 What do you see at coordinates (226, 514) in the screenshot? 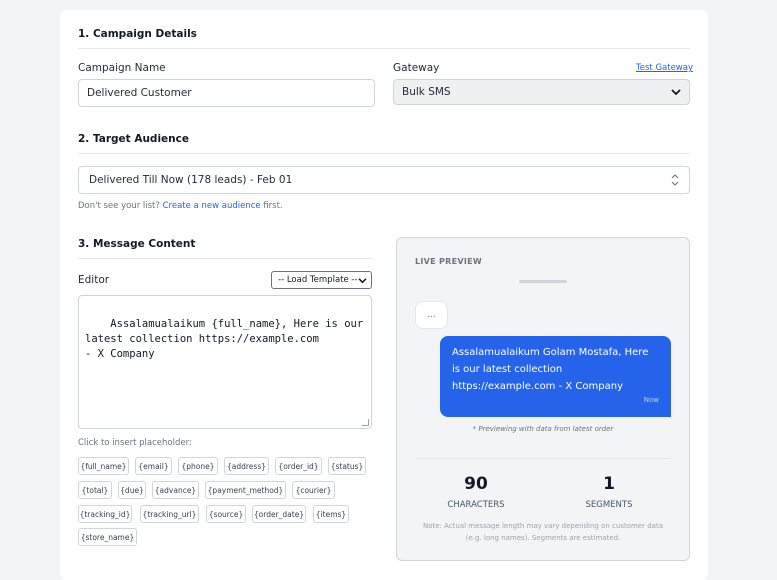
I see `placeholder-chip: {source}` at bounding box center [226, 514].